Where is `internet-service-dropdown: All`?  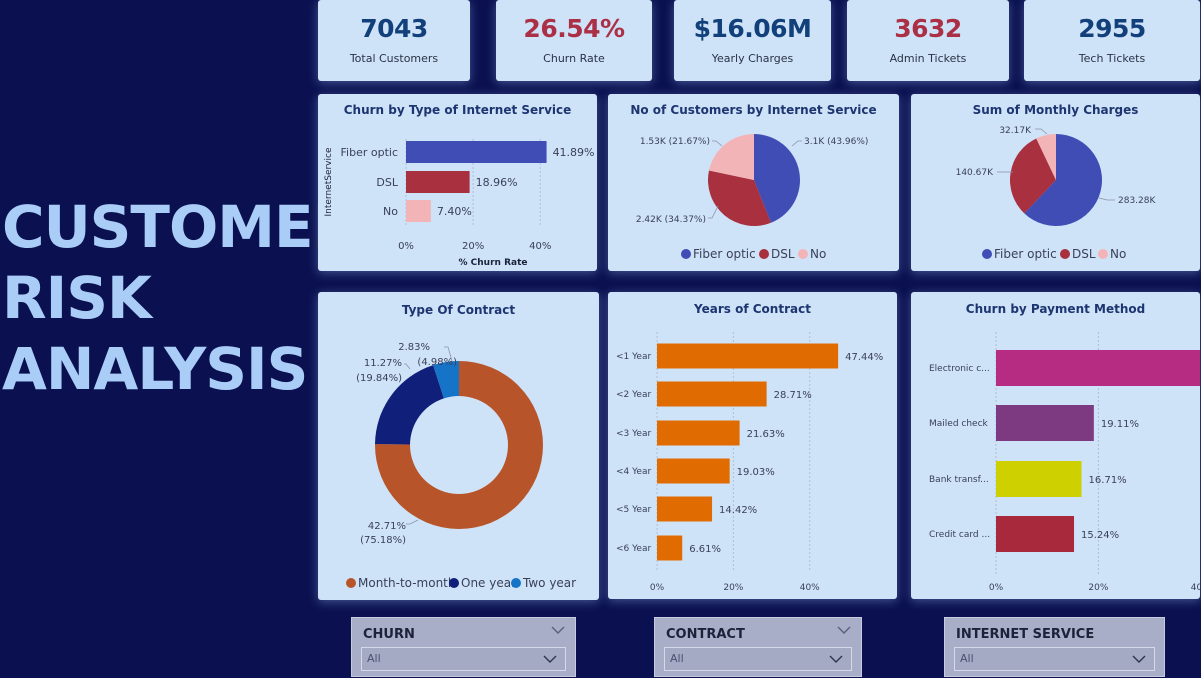
internet-service-dropdown: All is located at coordinates (1054, 659).